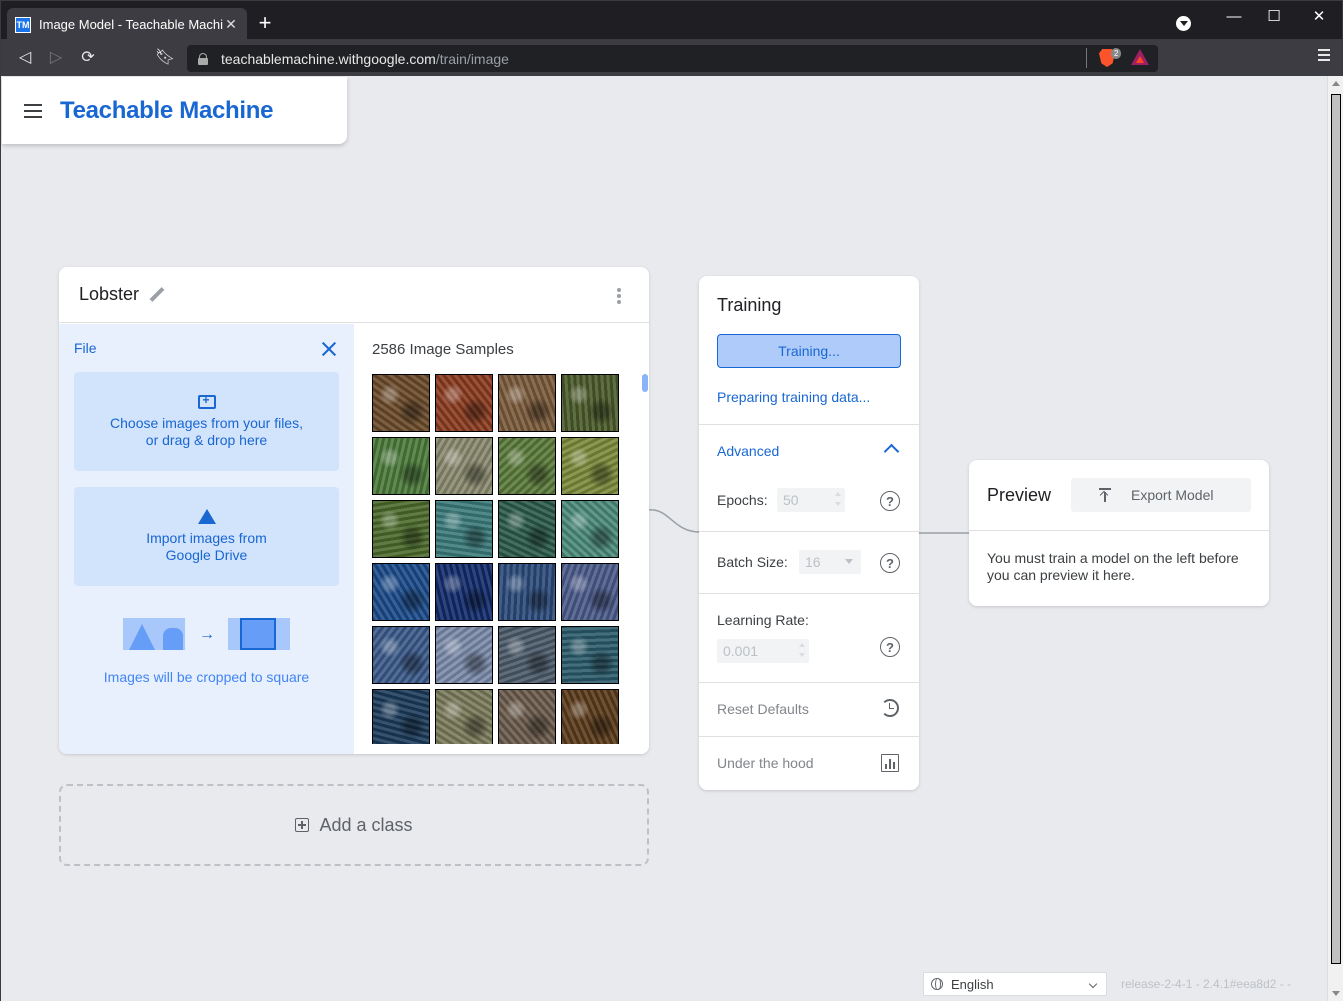 The image size is (1343, 1001). Describe the element at coordinates (890, 763) in the screenshot. I see `bar-chart-icon` at that location.